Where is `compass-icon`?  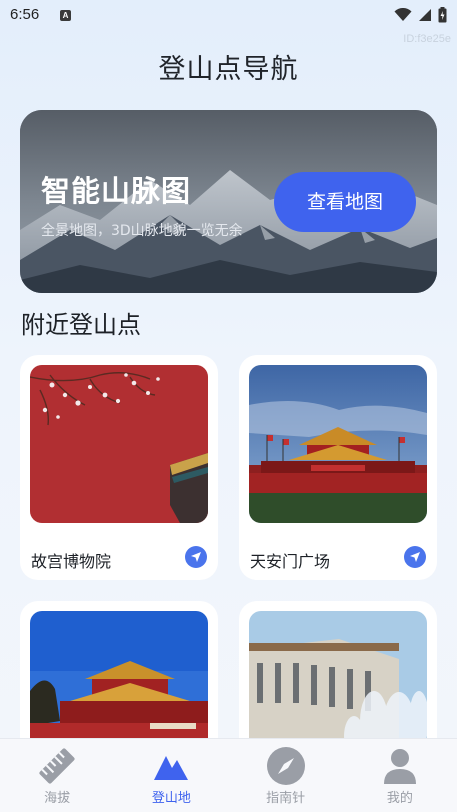
compass-icon is located at coordinates (285, 766).